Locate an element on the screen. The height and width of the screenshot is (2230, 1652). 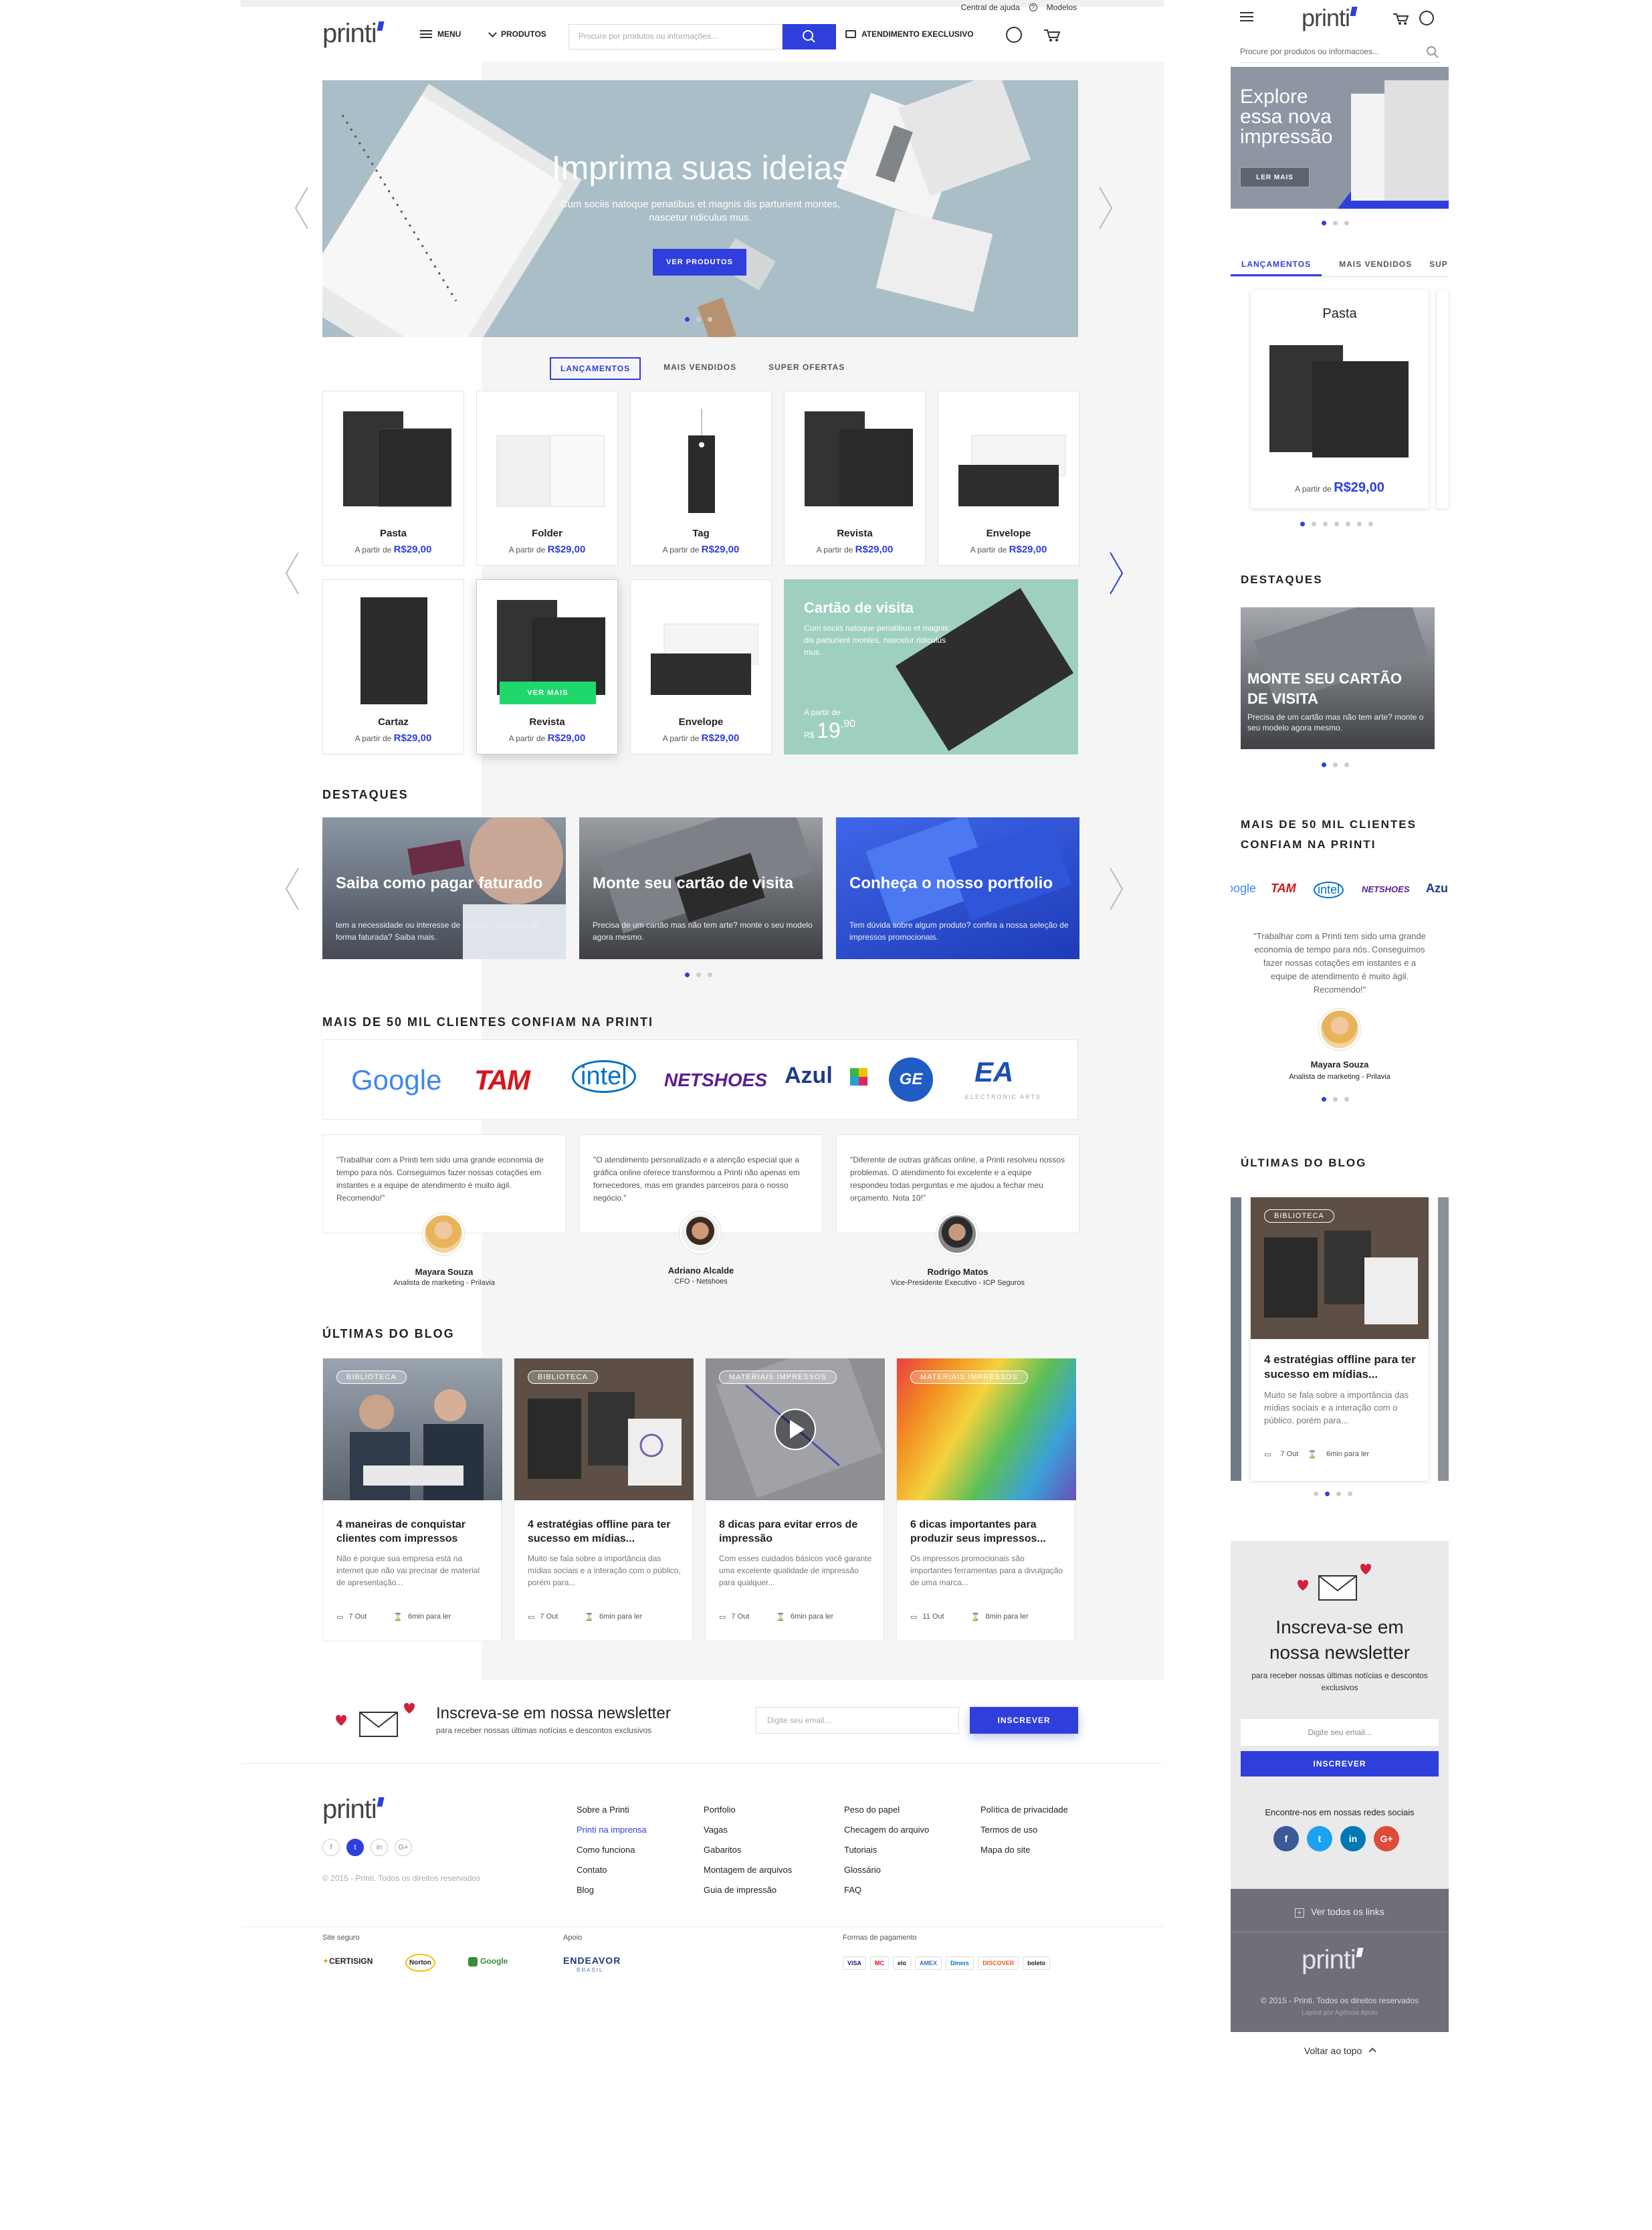
menu-button: MENU is located at coordinates (440, 34).